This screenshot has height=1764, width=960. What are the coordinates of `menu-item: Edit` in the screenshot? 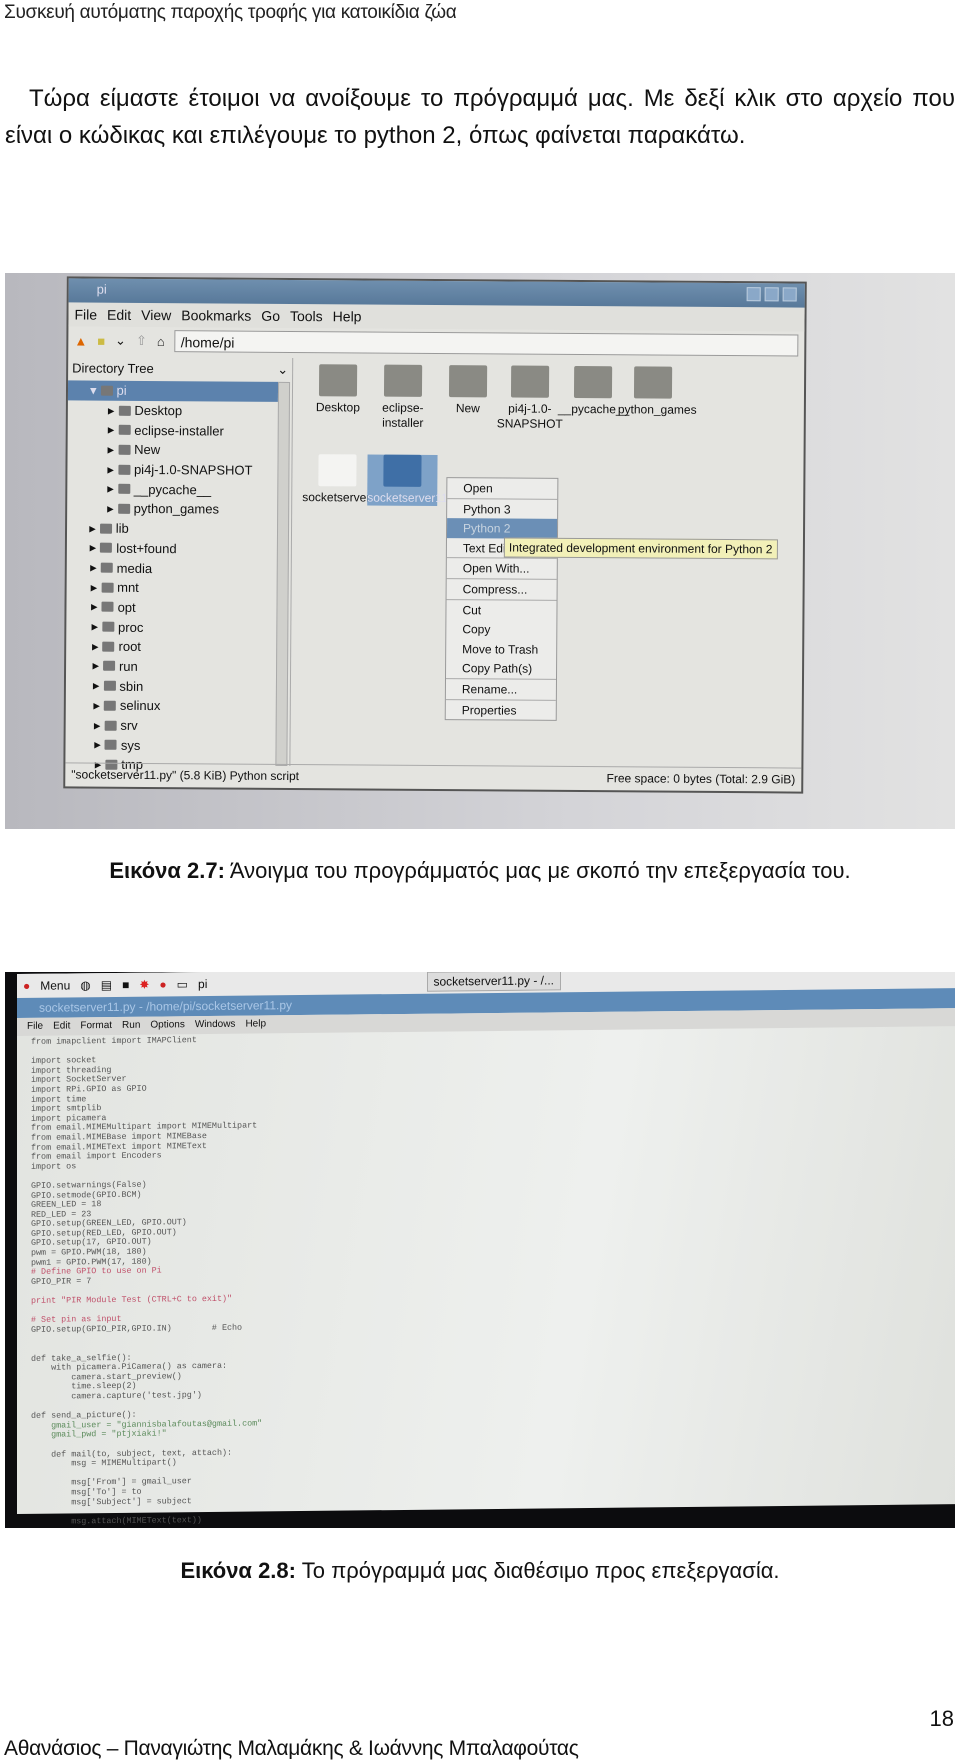 It's located at (119, 314).